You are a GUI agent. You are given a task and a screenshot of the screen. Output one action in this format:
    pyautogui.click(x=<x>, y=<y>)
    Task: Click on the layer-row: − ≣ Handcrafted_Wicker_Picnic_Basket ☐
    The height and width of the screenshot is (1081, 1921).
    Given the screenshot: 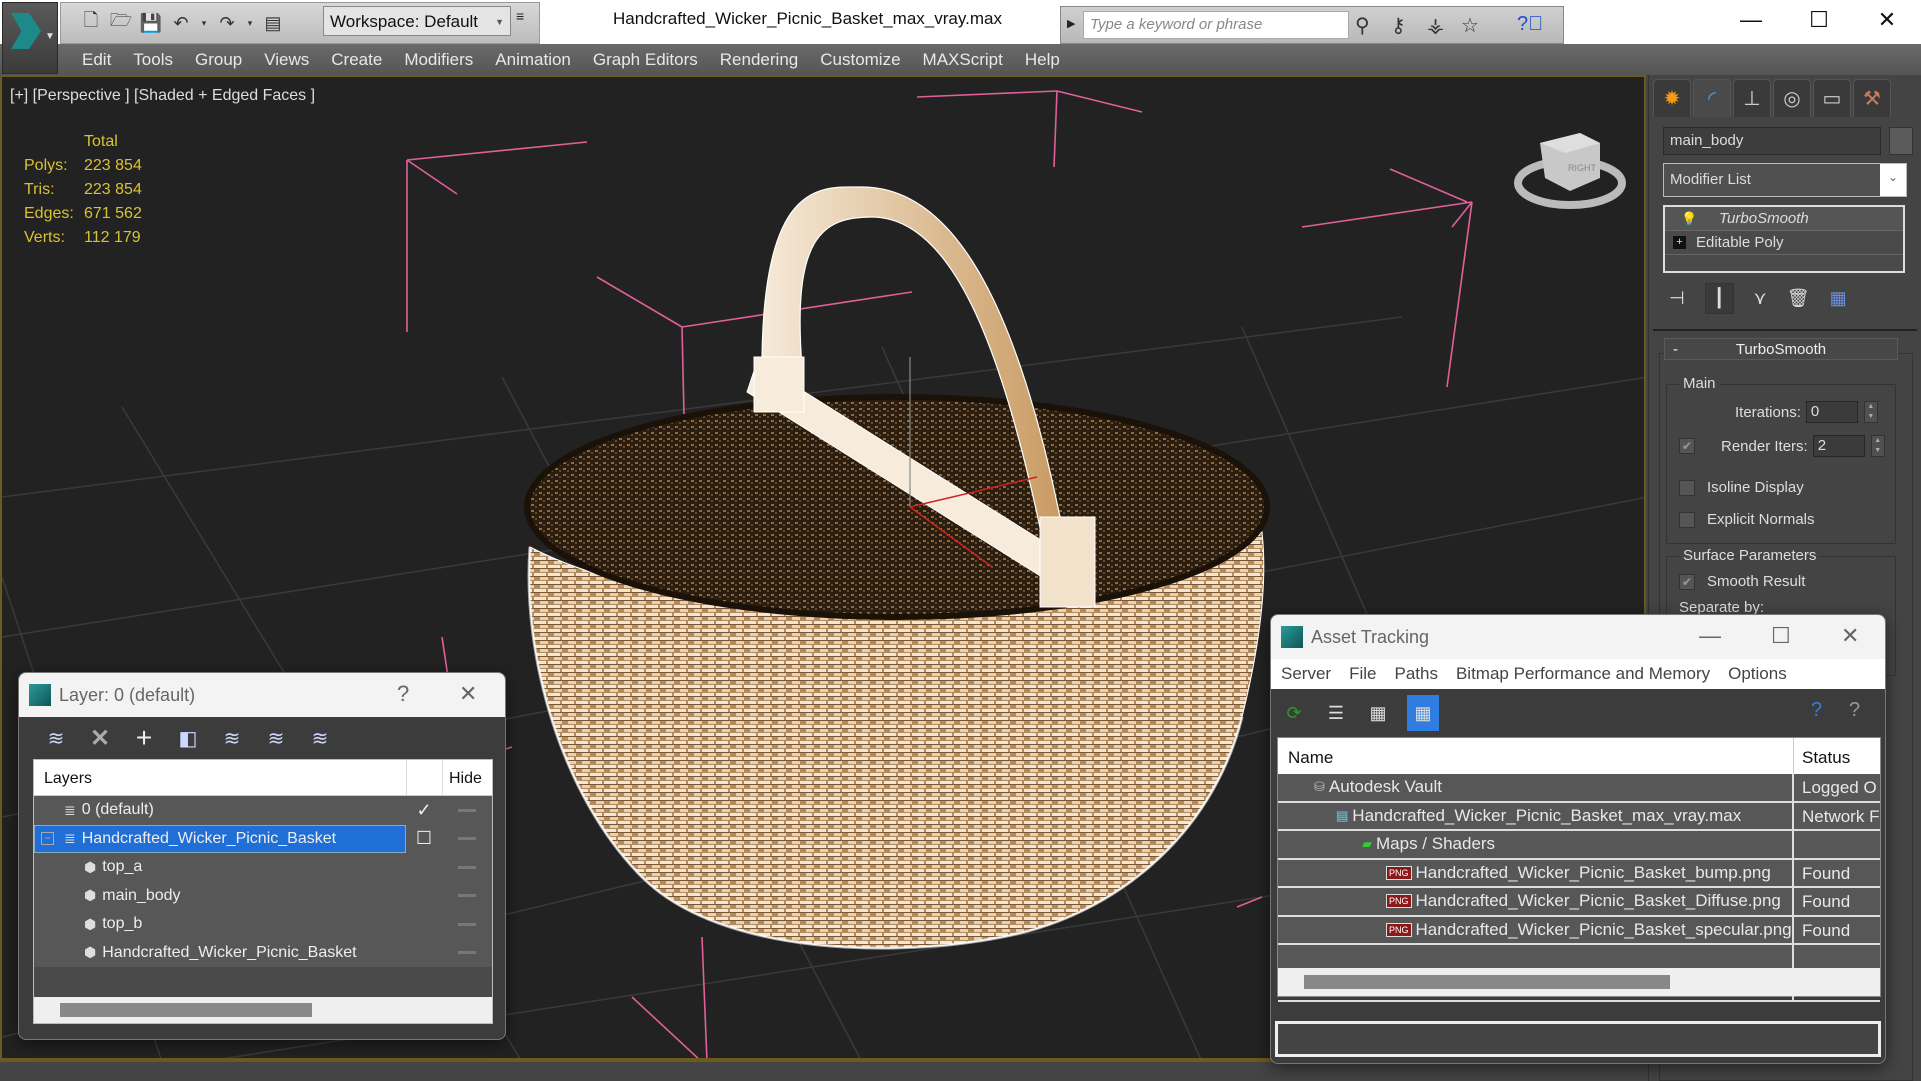 What is the action you would take?
    pyautogui.click(x=263, y=838)
    